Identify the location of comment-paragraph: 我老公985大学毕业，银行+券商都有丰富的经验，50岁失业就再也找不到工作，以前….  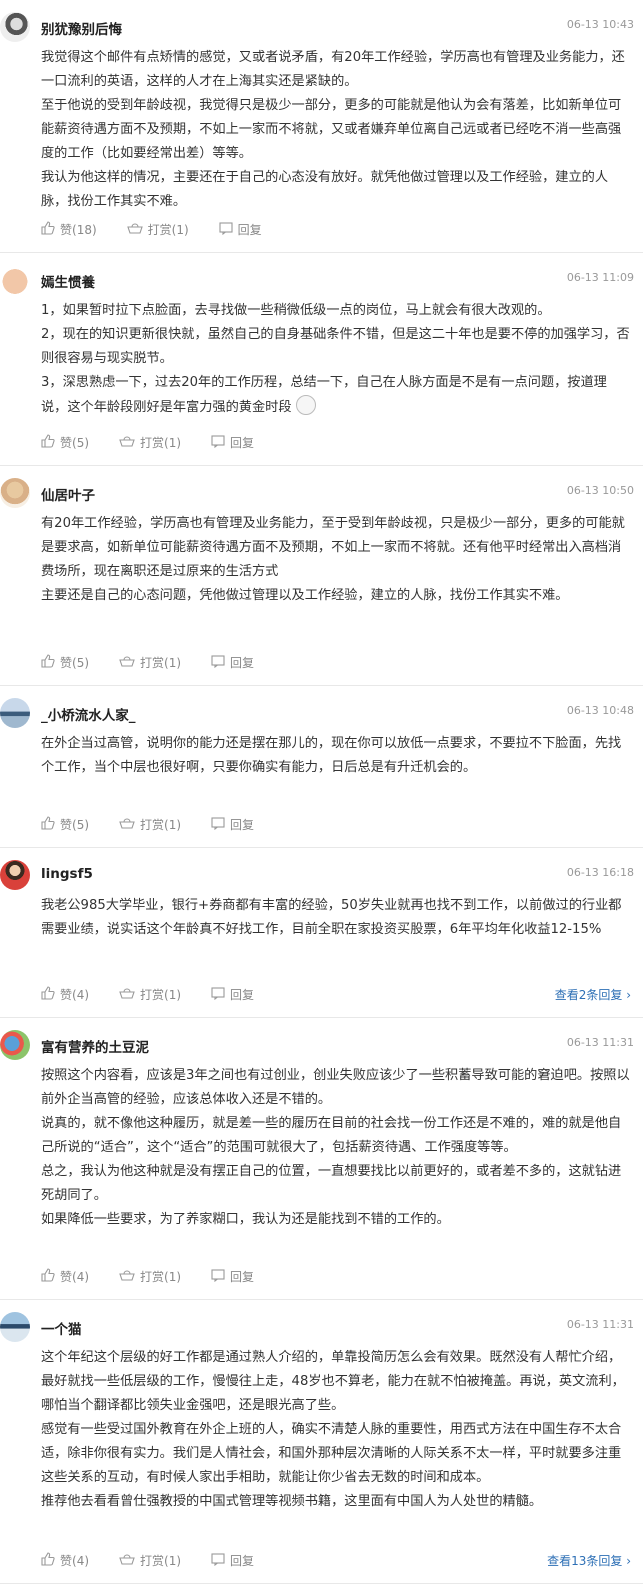
(331, 917).